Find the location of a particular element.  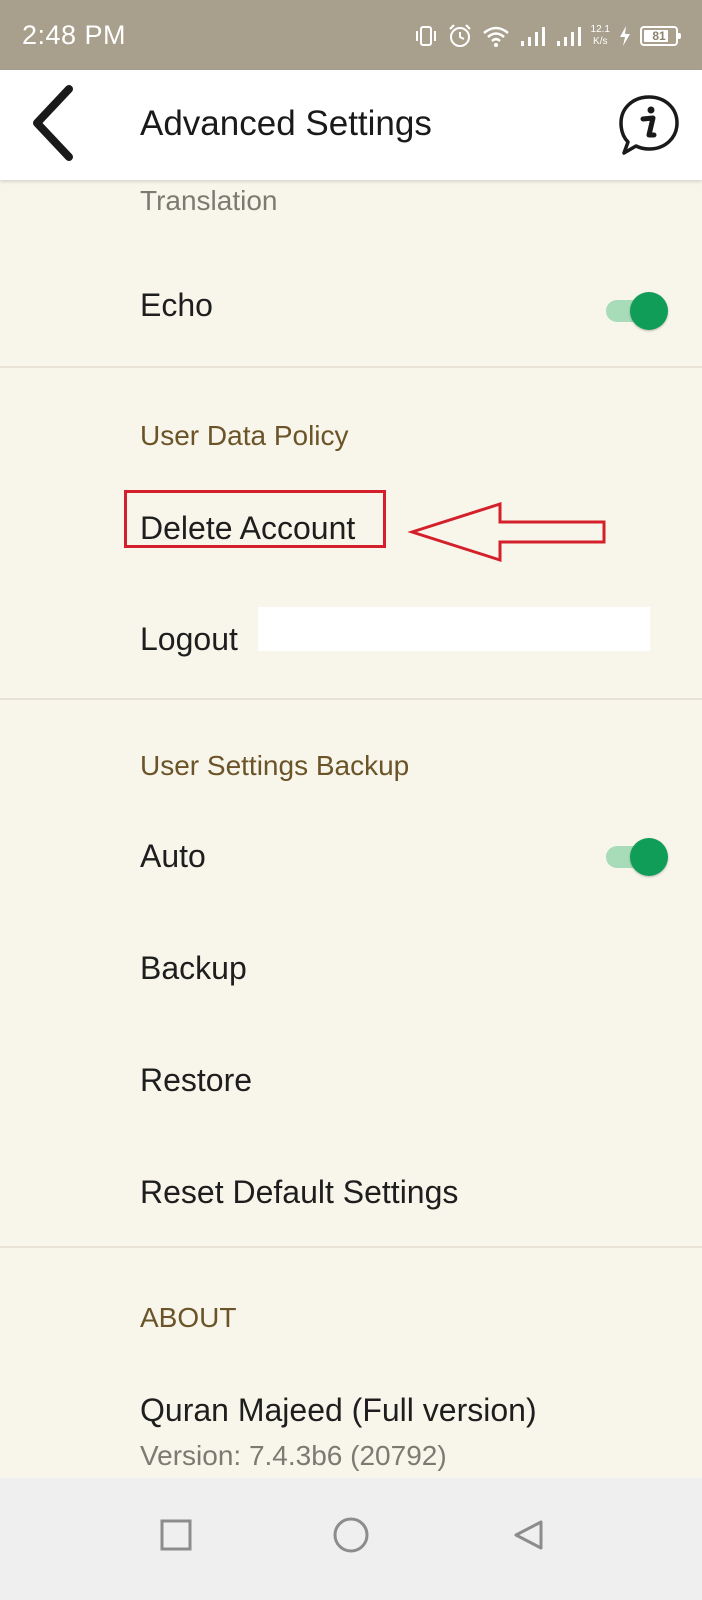

navigation-bar is located at coordinates (351, 1539).